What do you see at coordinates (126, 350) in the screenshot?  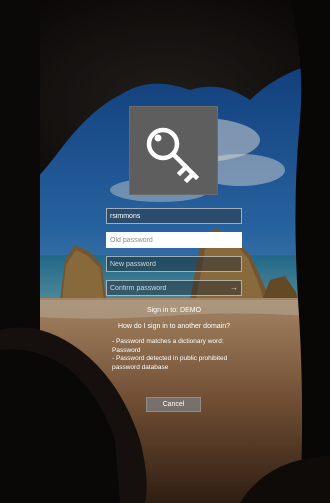 I see `error-line: Password` at bounding box center [126, 350].